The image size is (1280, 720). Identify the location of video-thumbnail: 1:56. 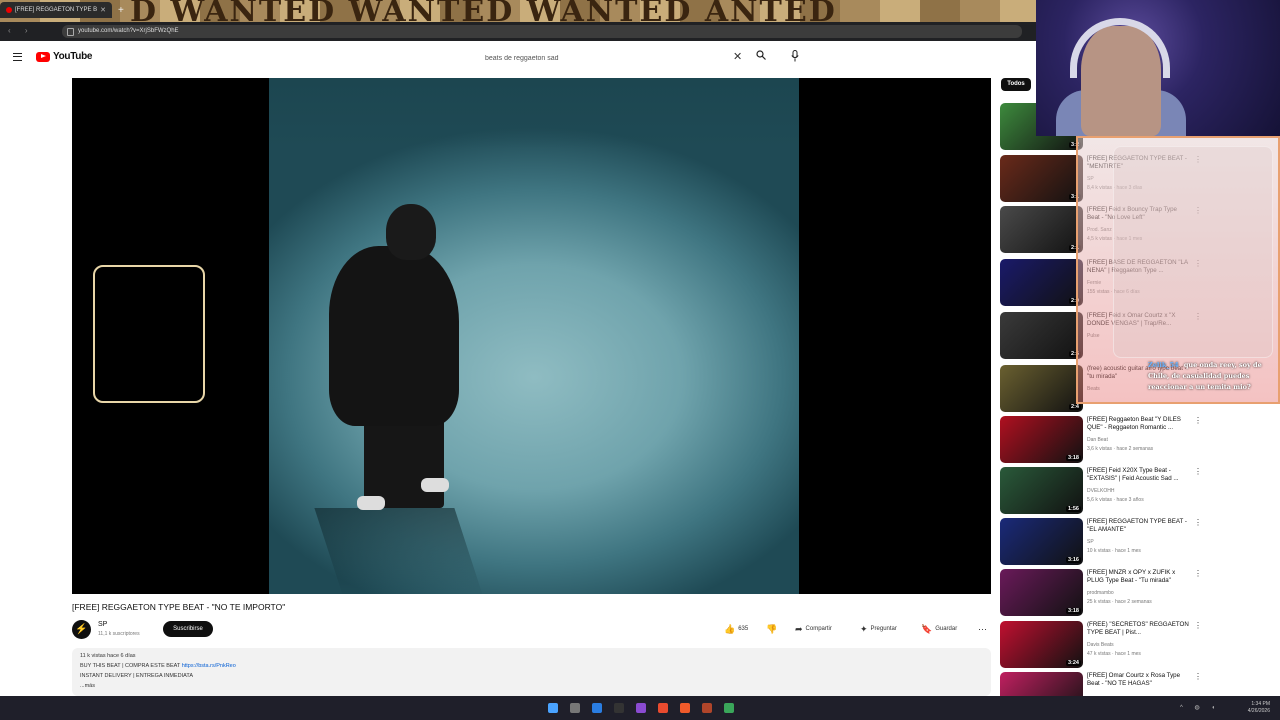
(1041, 490).